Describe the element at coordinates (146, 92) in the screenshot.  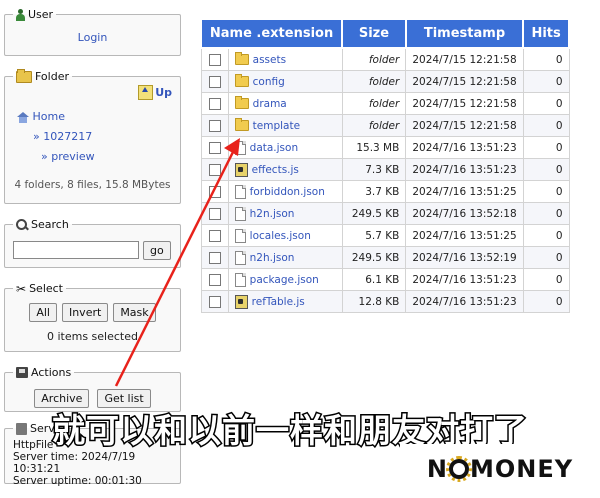
I see `up-arrow-icon` at that location.